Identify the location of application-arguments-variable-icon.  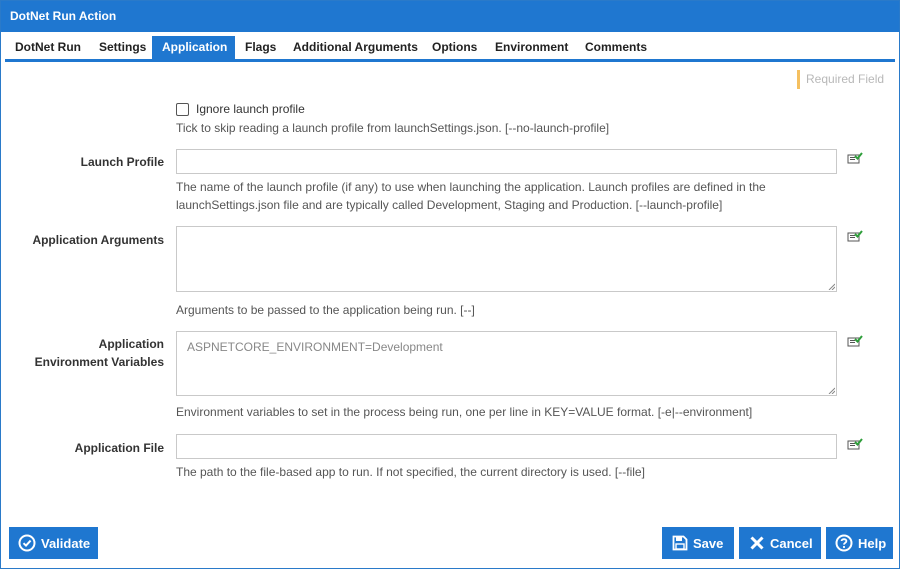
(855, 236).